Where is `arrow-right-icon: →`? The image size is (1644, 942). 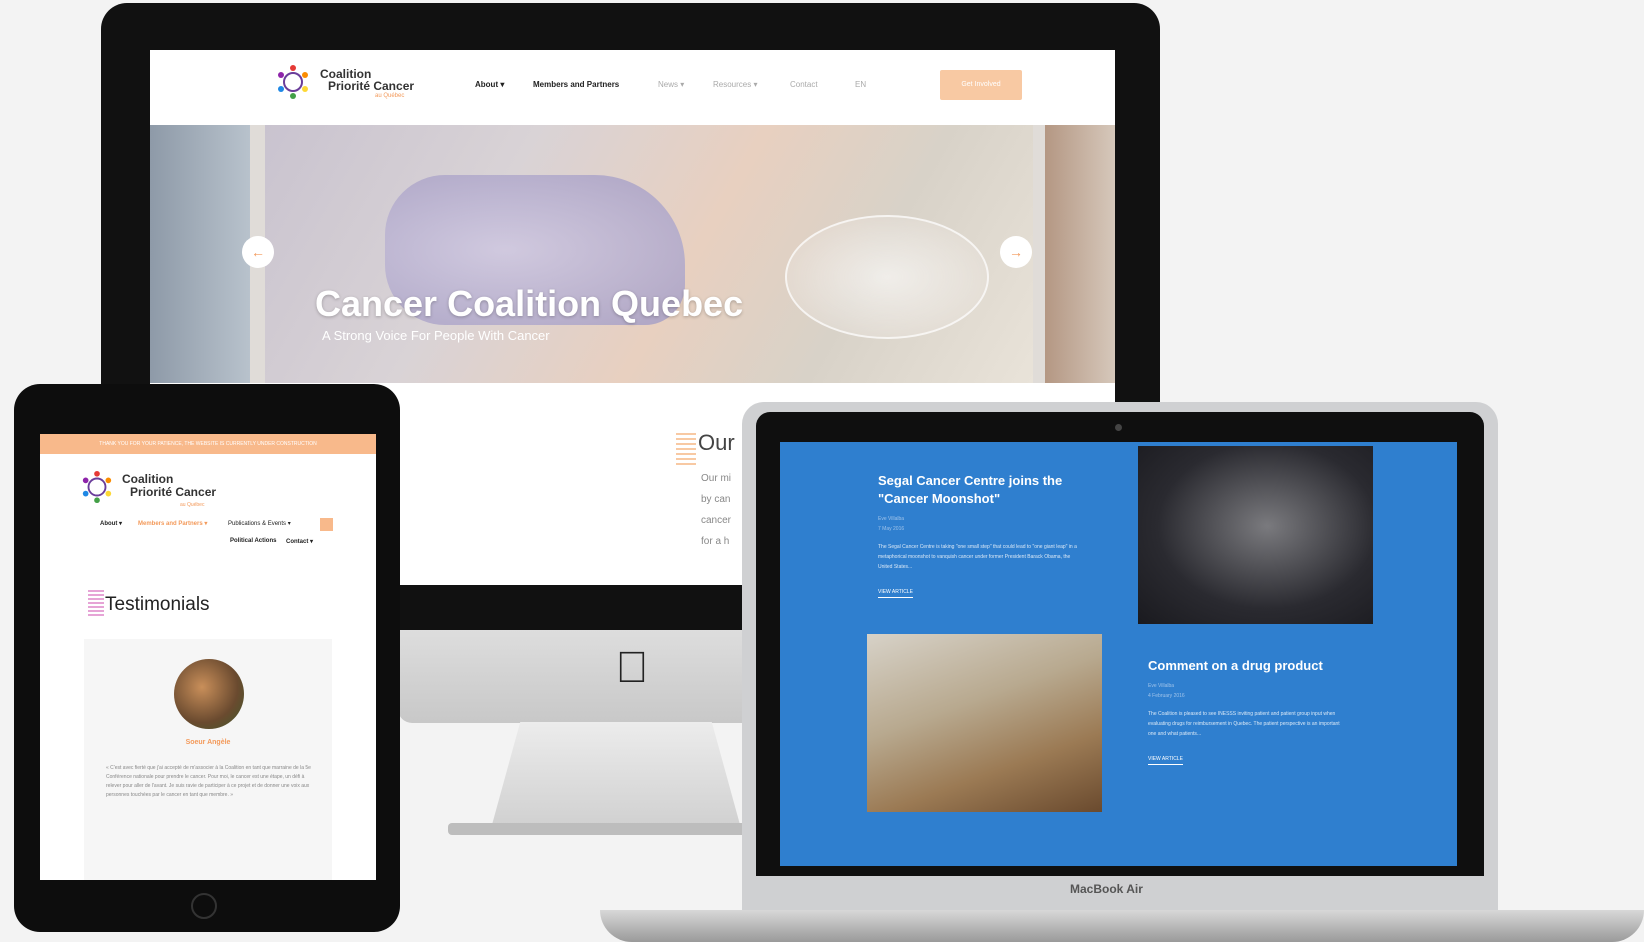 arrow-right-icon: → is located at coordinates (1016, 252).